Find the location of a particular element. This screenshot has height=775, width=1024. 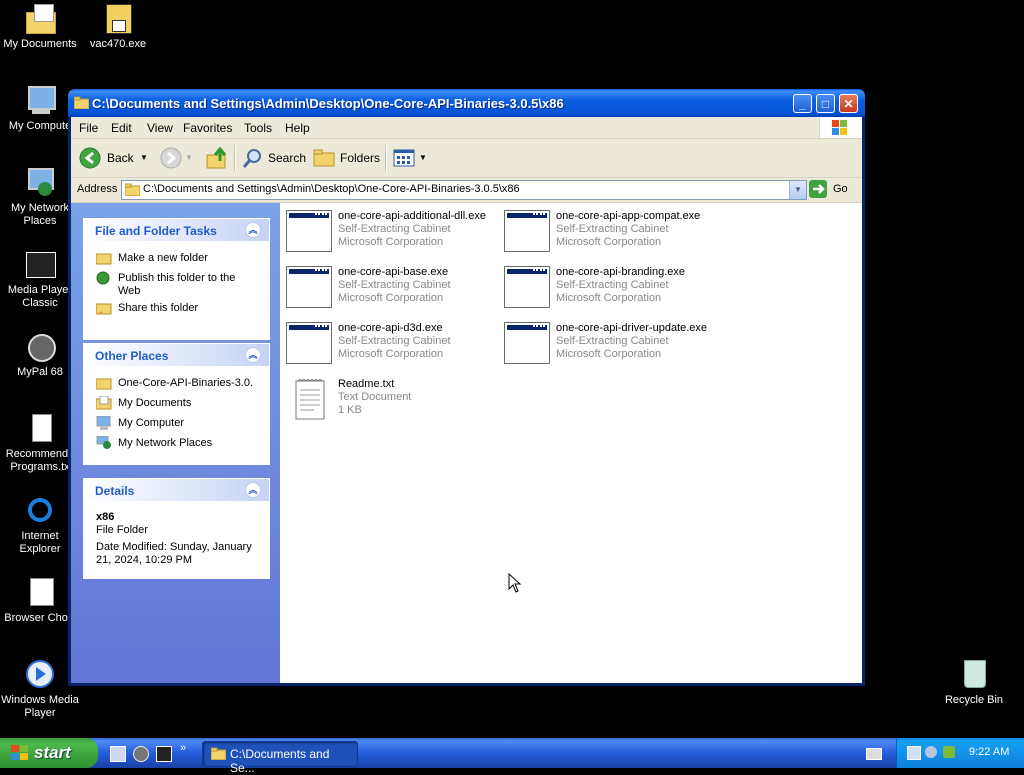

file-name: one-core-api-additional-dll.exe is located at coordinates (412, 216).